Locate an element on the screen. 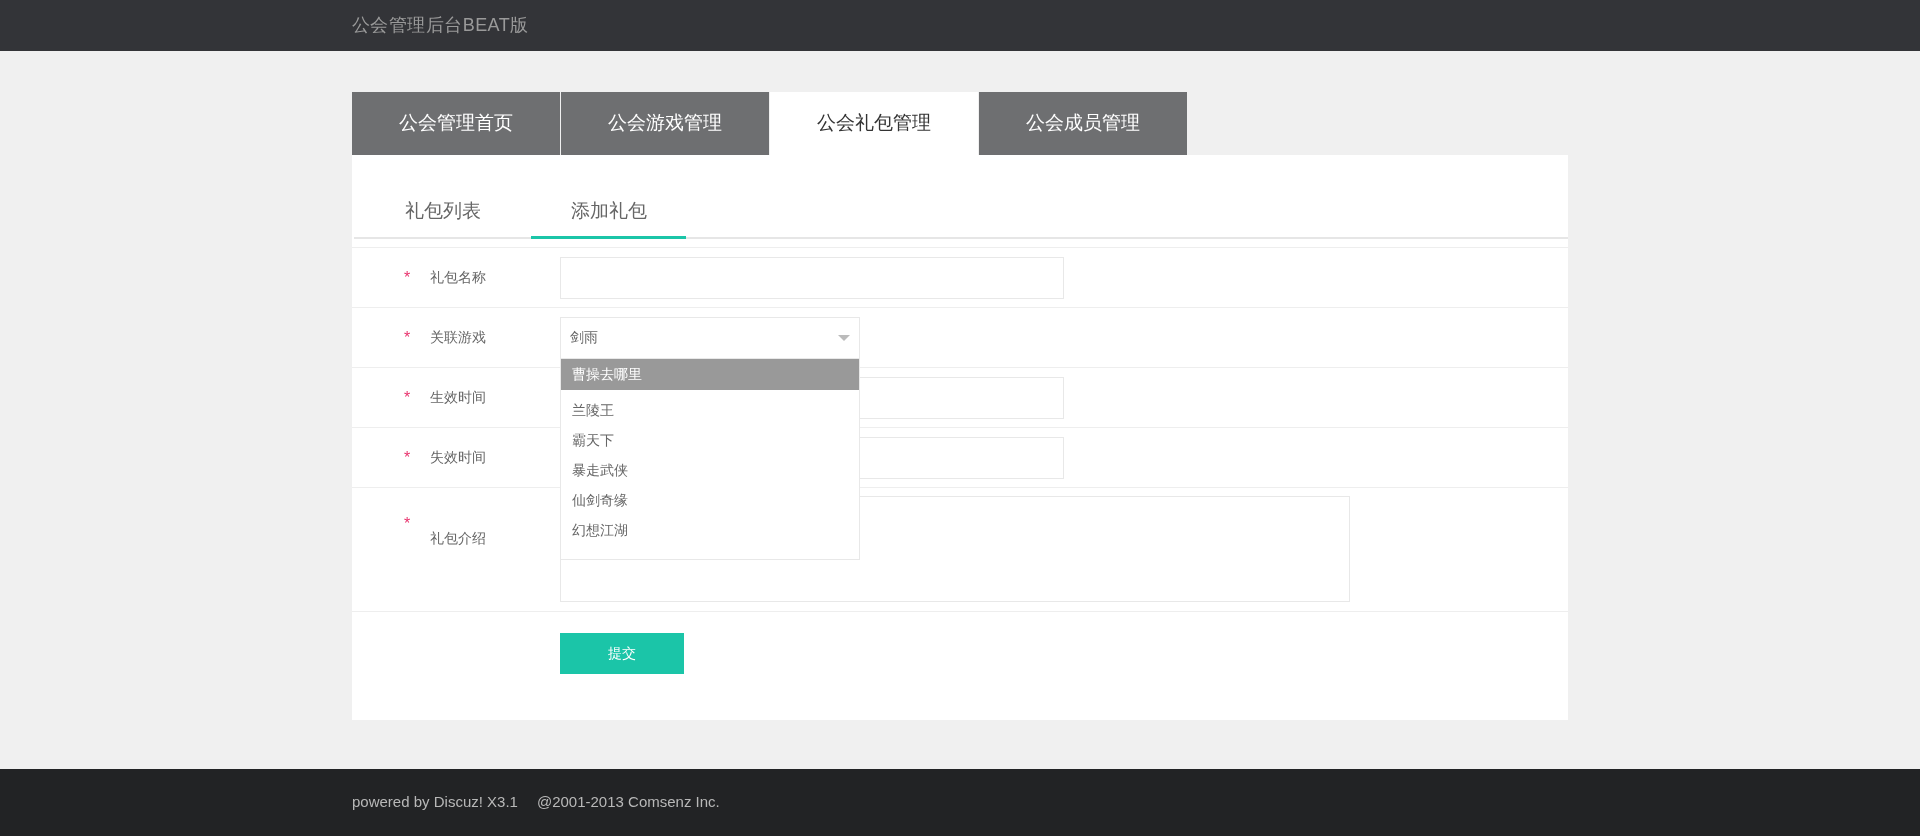  footer-text: powered by Discuz! X3.1 is located at coordinates (435, 802).